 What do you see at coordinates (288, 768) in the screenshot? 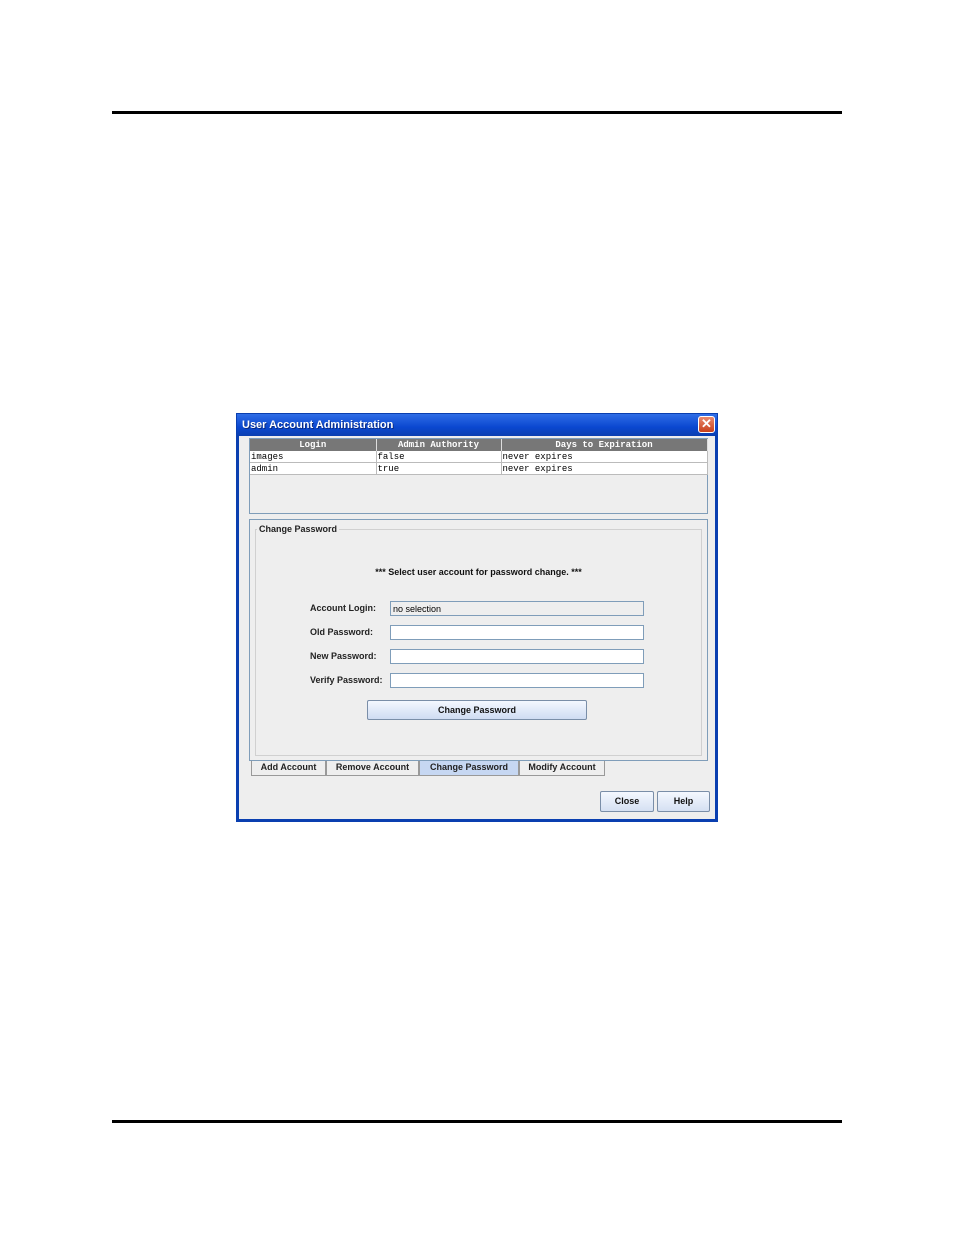
I see `tab-add-account: Add Account` at bounding box center [288, 768].